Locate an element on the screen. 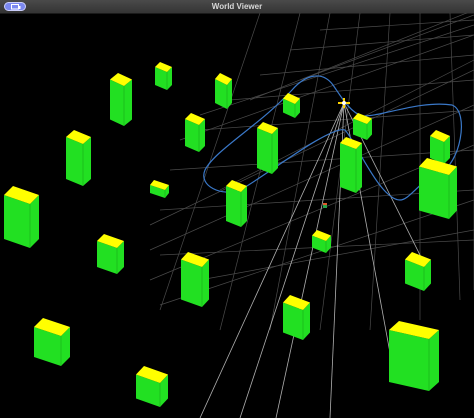 The image size is (474, 418). window-title: World Viewer is located at coordinates (237, 6).